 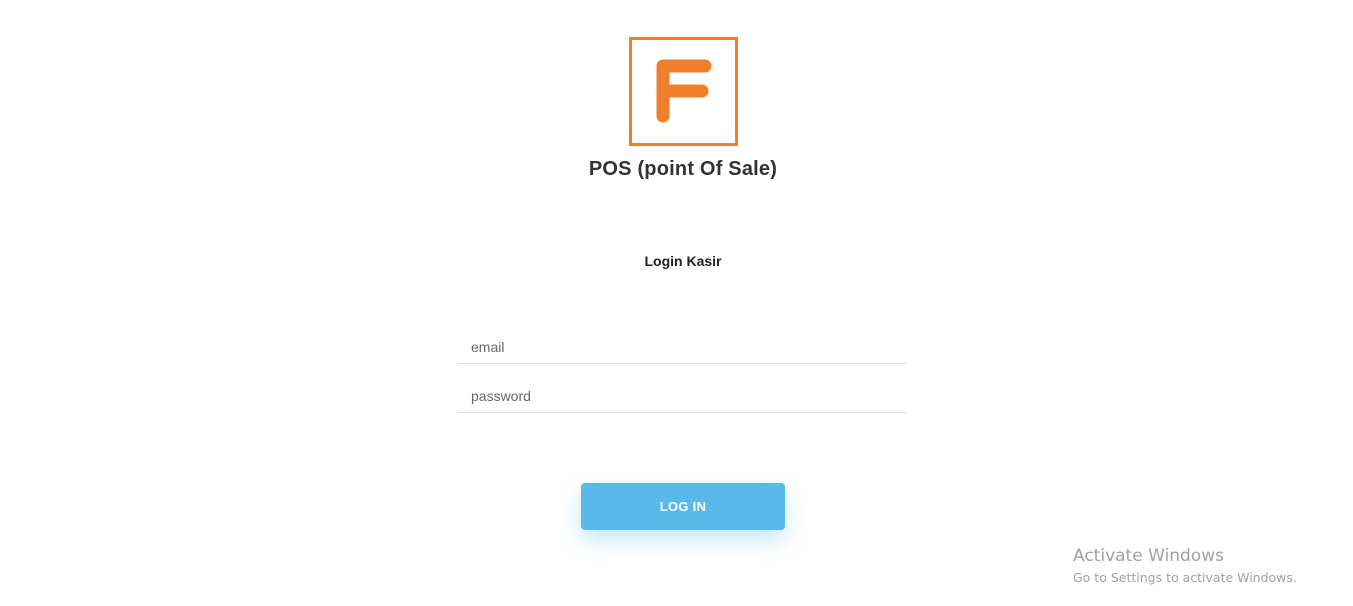 I want to click on login-heading: Login Kasir, so click(x=683, y=261).